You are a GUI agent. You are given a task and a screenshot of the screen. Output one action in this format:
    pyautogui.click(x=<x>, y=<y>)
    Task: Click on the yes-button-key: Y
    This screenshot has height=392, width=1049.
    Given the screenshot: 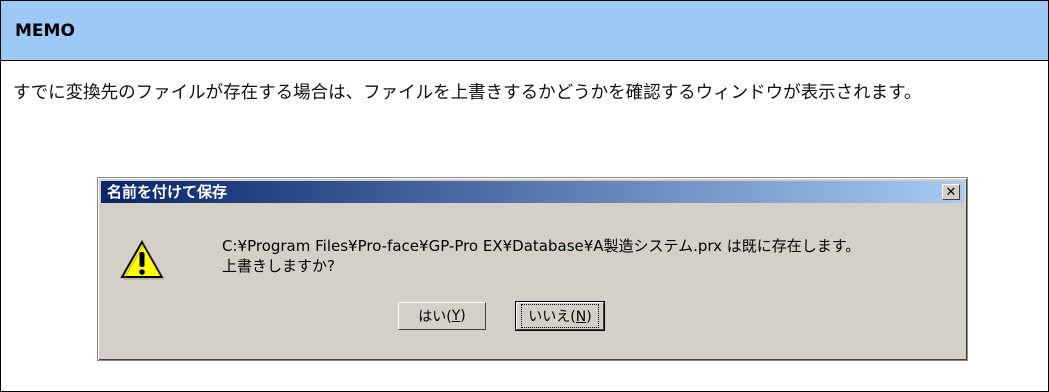 What is the action you would take?
    pyautogui.click(x=456, y=316)
    